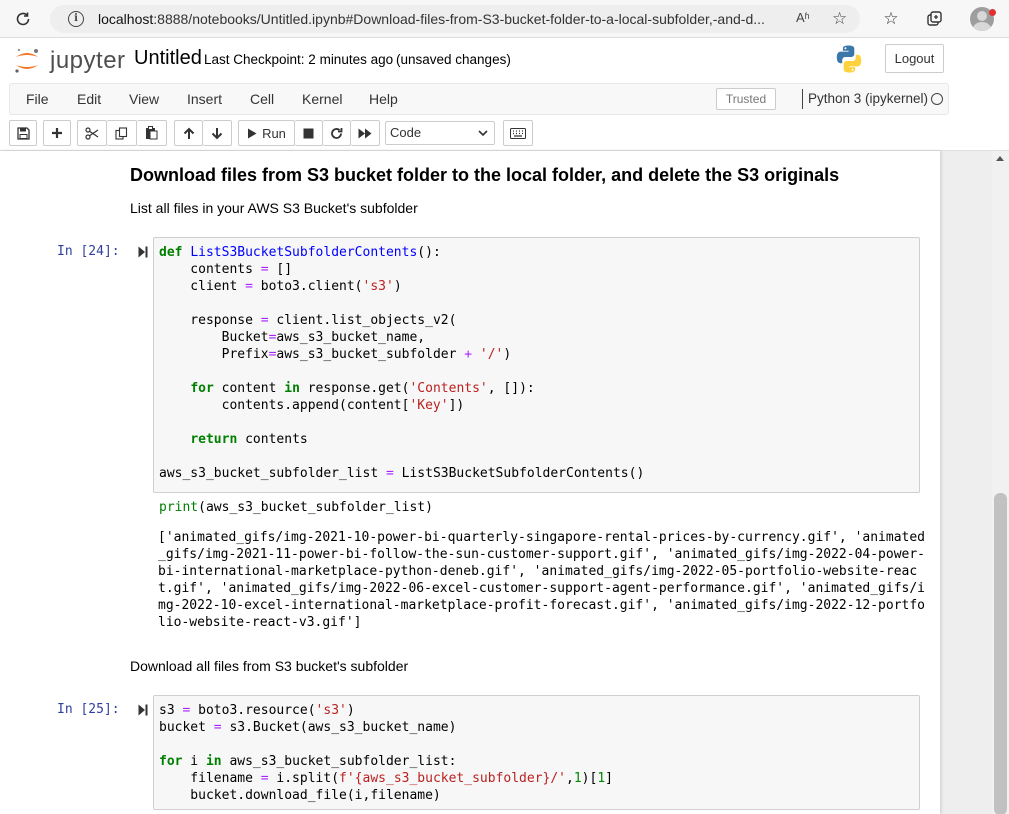 The width and height of the screenshot is (1009, 814). I want to click on url-host: localhost, so click(126, 19).